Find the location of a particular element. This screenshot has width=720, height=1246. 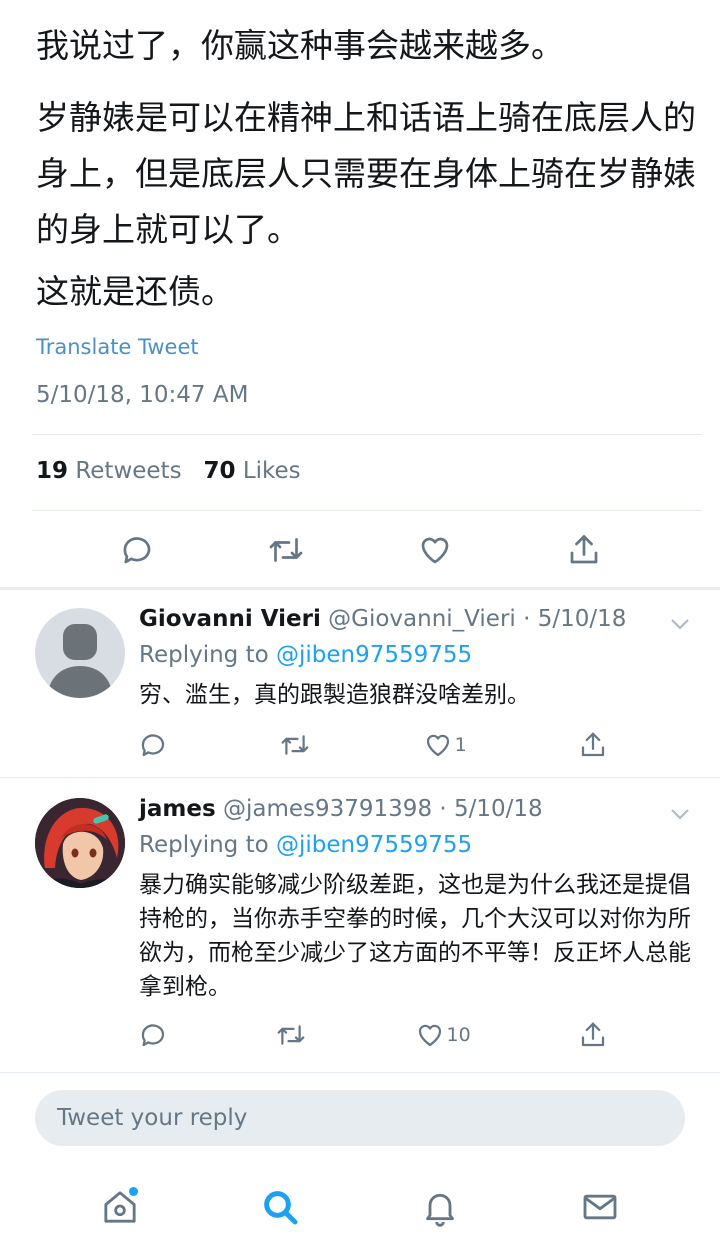

retweets-count: 19 is located at coordinates (52, 471).